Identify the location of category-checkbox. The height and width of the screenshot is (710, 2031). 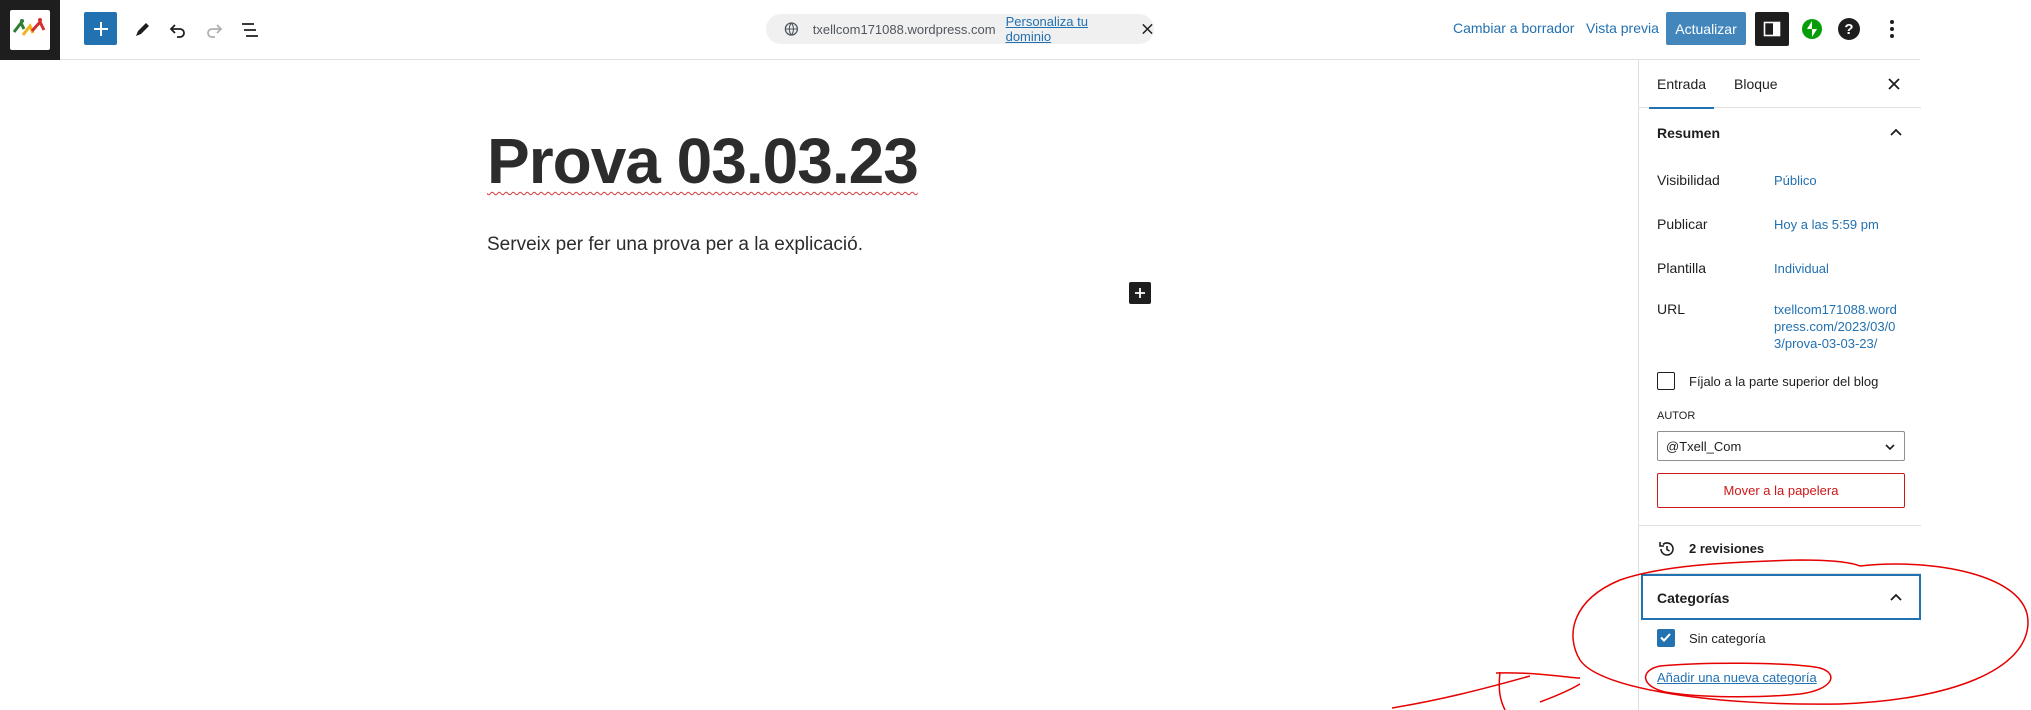
(1666, 638).